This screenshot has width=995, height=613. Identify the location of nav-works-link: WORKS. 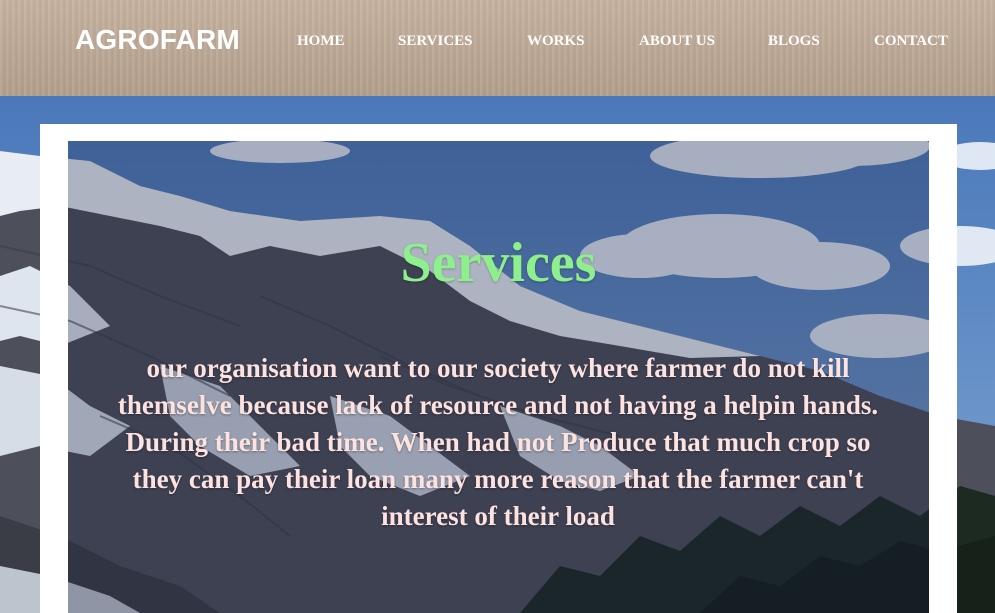
(556, 41).